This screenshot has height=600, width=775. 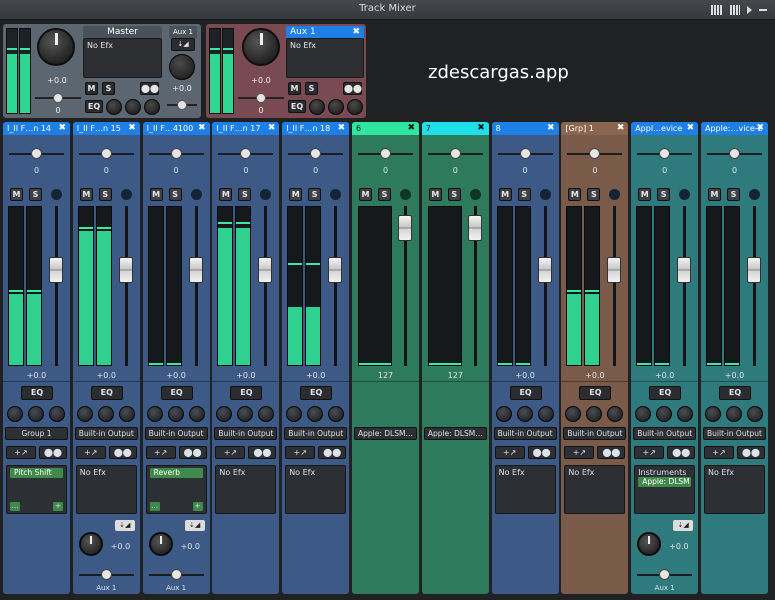 I want to click on track-name-header: I_II F…n 18 ✖, so click(x=316, y=128).